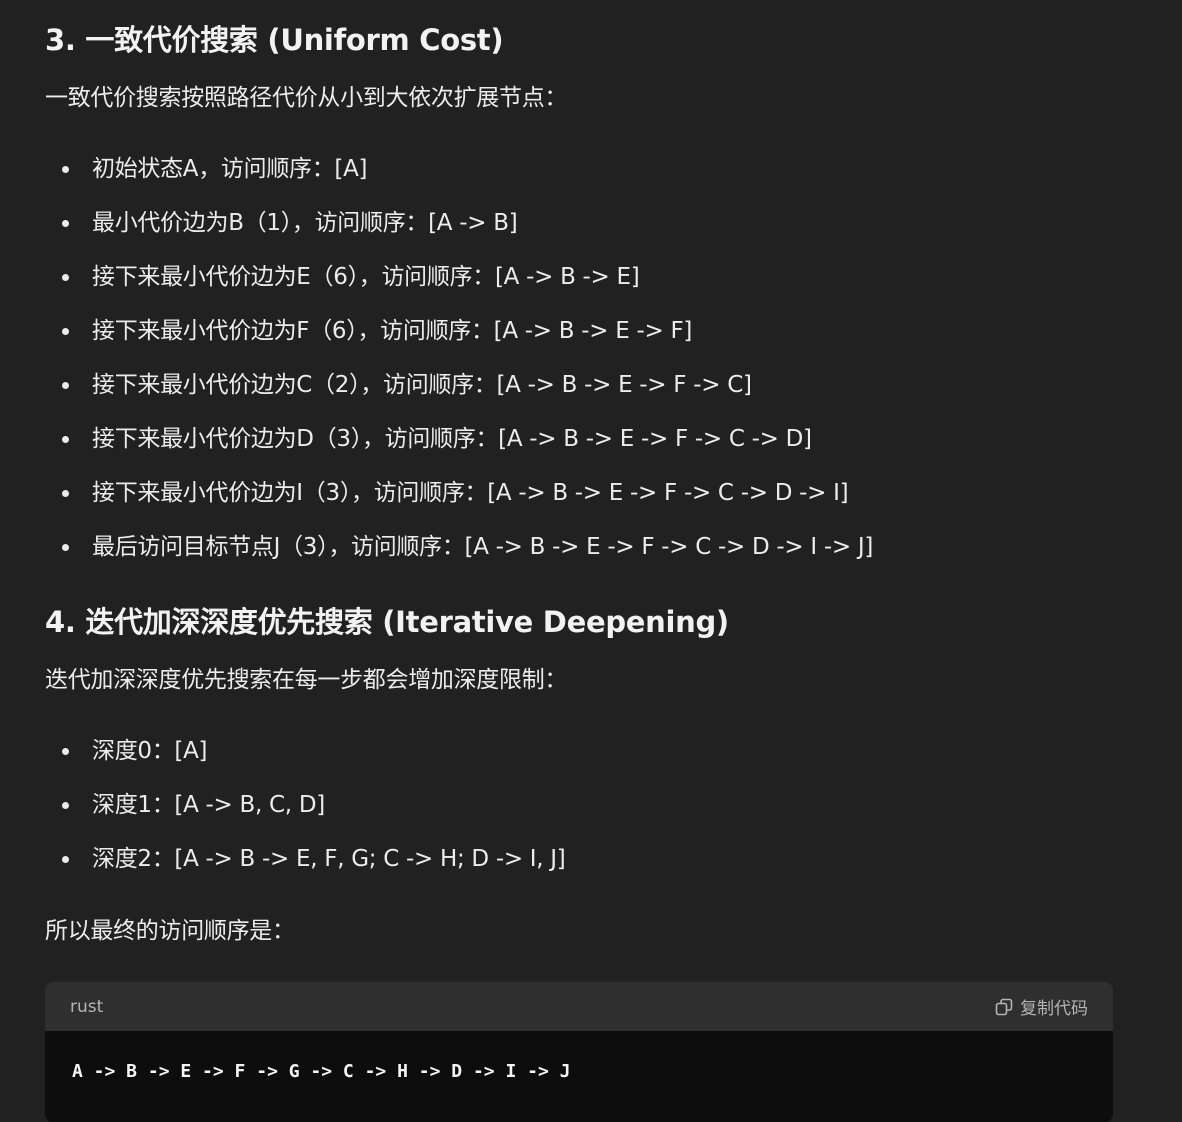  Describe the element at coordinates (387, 622) in the screenshot. I see `section-heading-iterative-deepening: 4. 迭代加深深度优先搜索 (Iterative Deepening)` at that location.